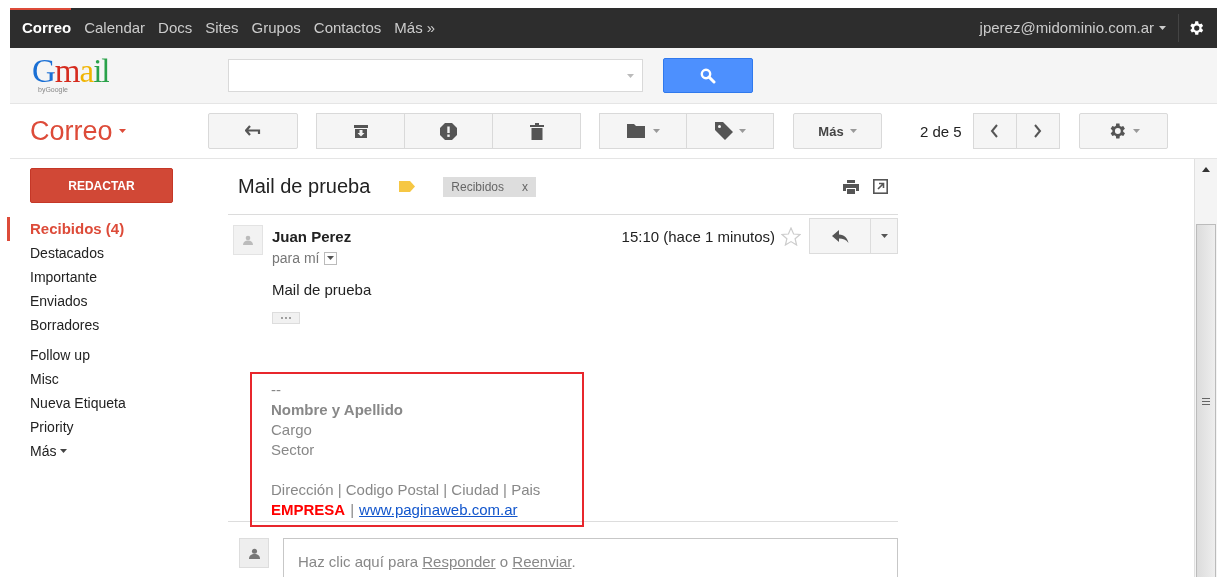 This screenshot has height=577, width=1217. Describe the element at coordinates (41, 28) in the screenshot. I see `nav-link: Correo` at that location.